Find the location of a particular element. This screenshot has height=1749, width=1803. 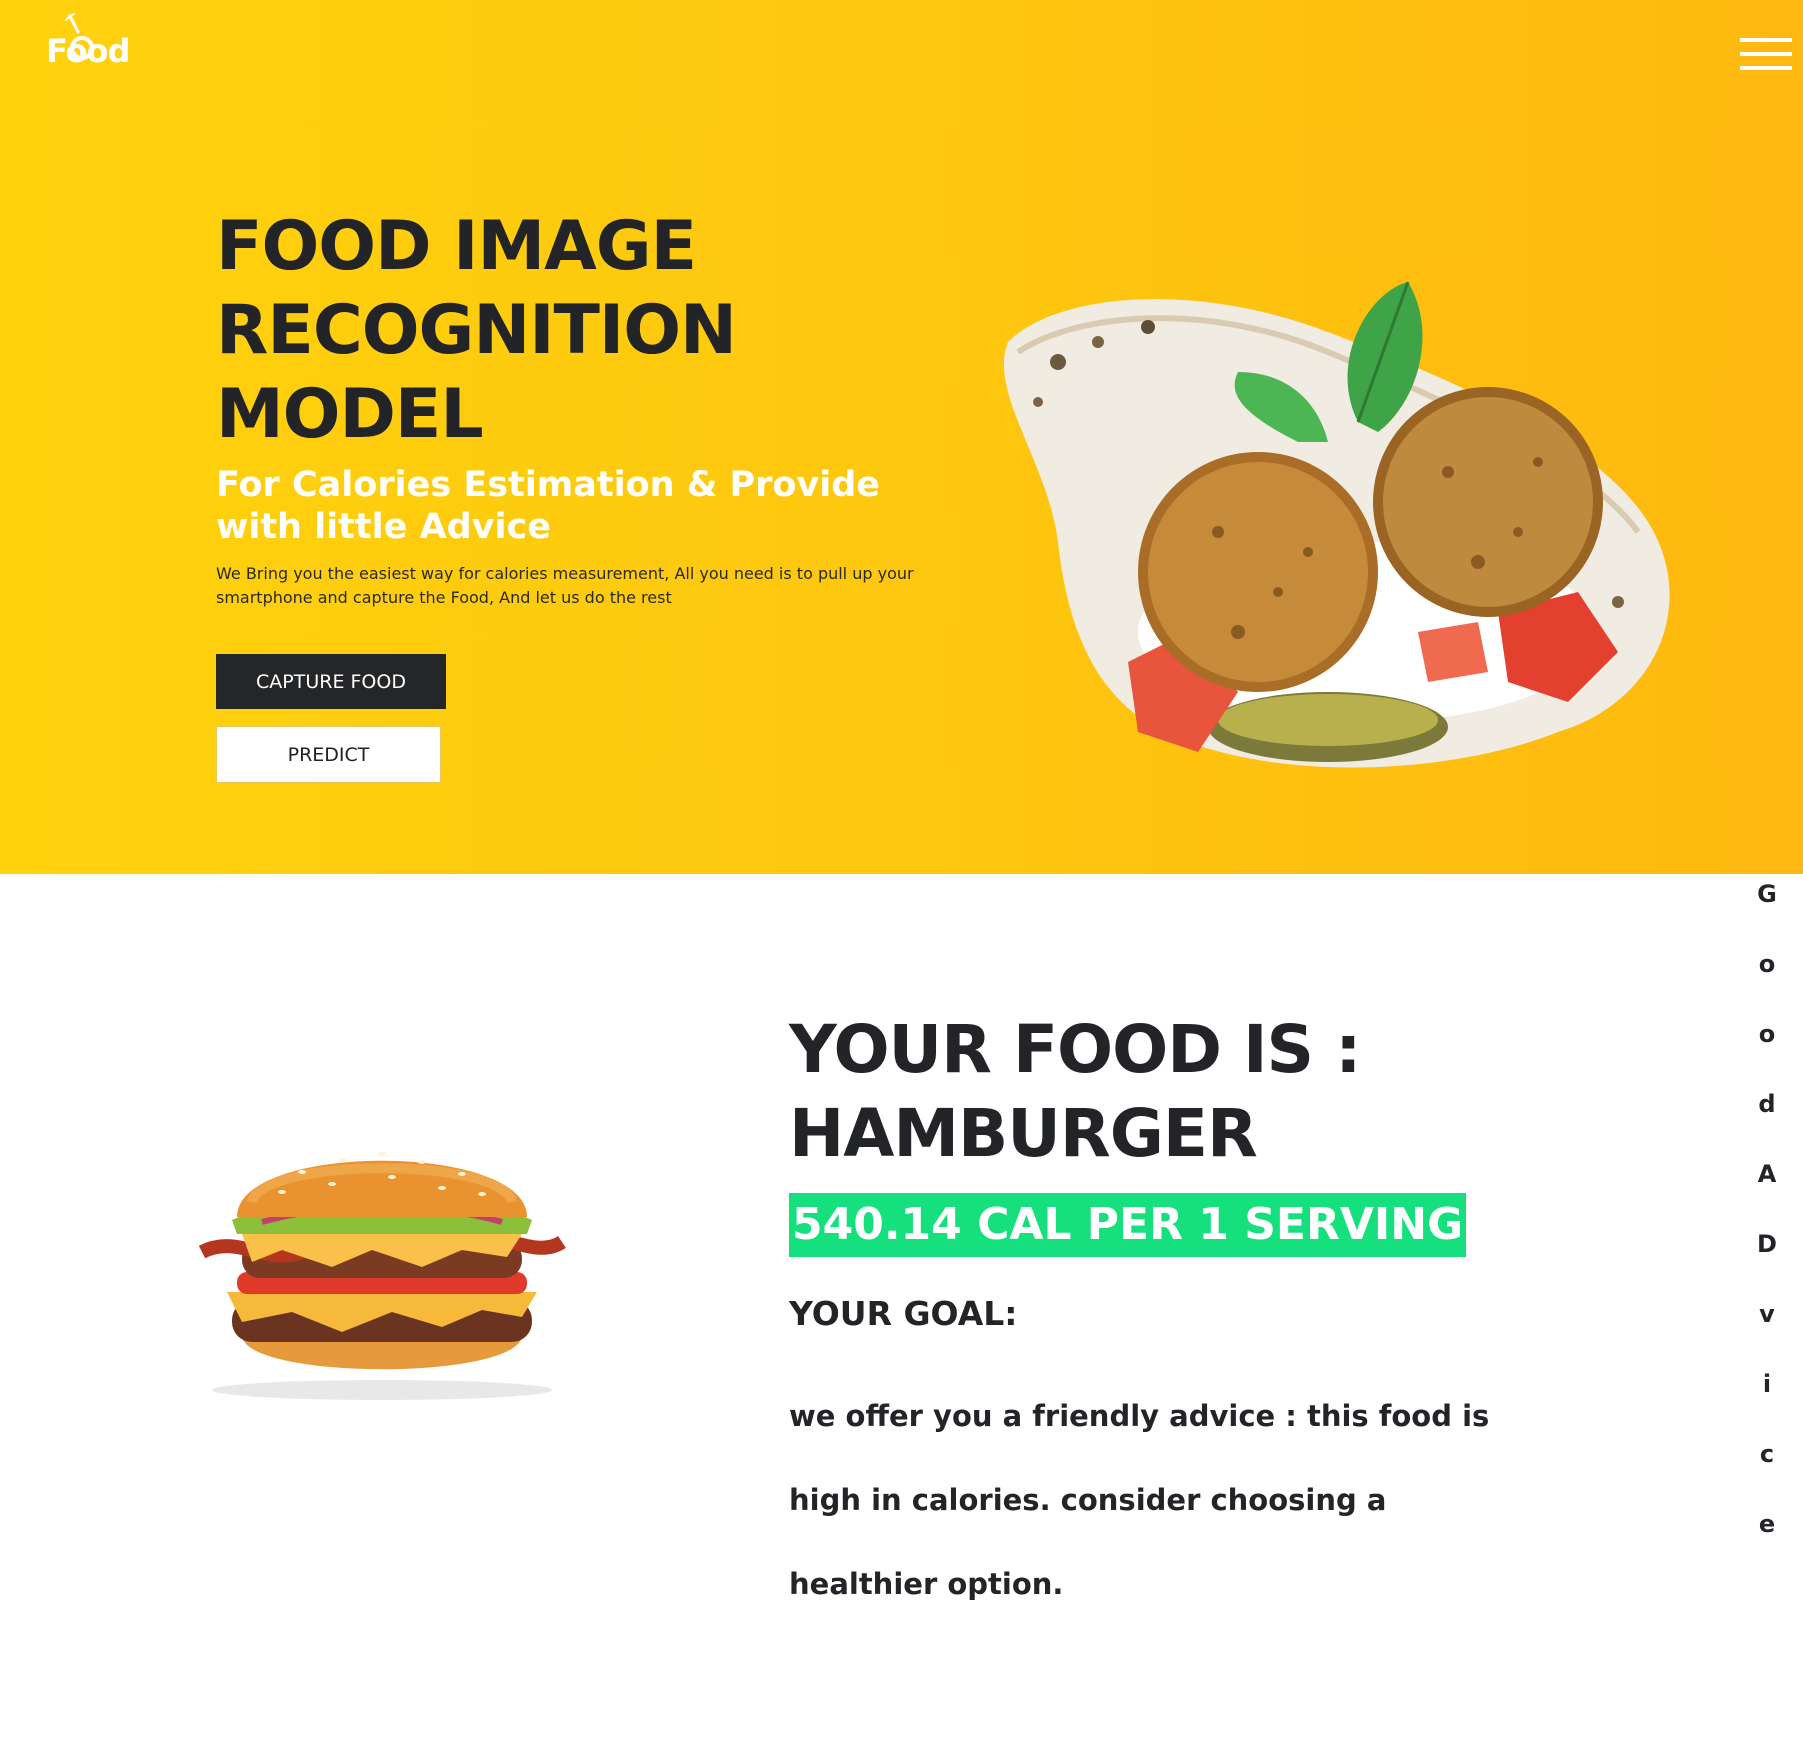

brand-logo: Food is located at coordinates (87, 41).